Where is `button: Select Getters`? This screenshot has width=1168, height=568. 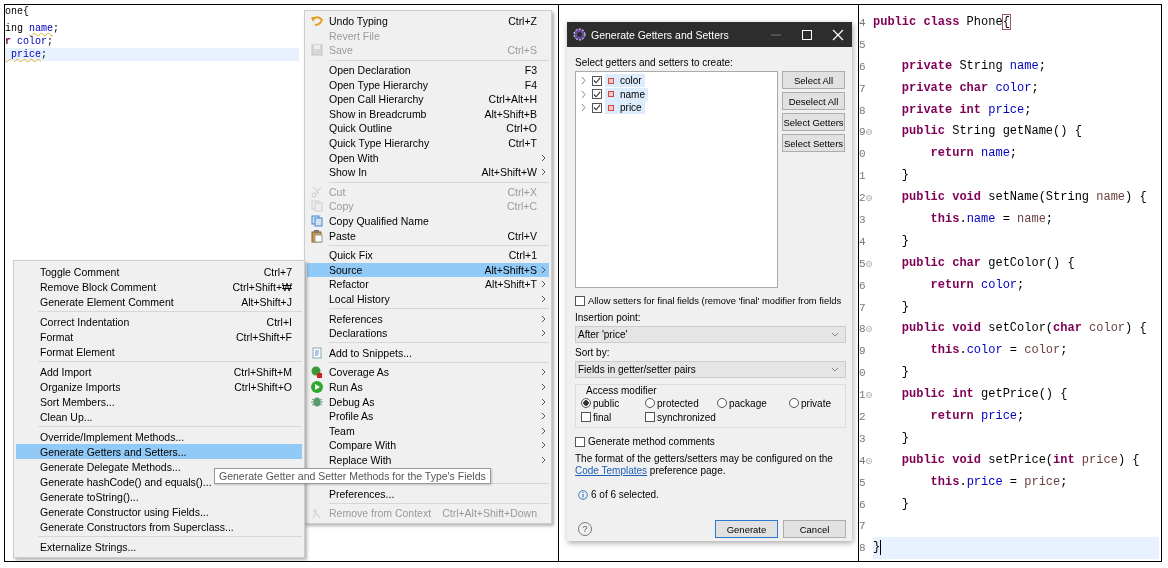 button: Select Getters is located at coordinates (813, 122).